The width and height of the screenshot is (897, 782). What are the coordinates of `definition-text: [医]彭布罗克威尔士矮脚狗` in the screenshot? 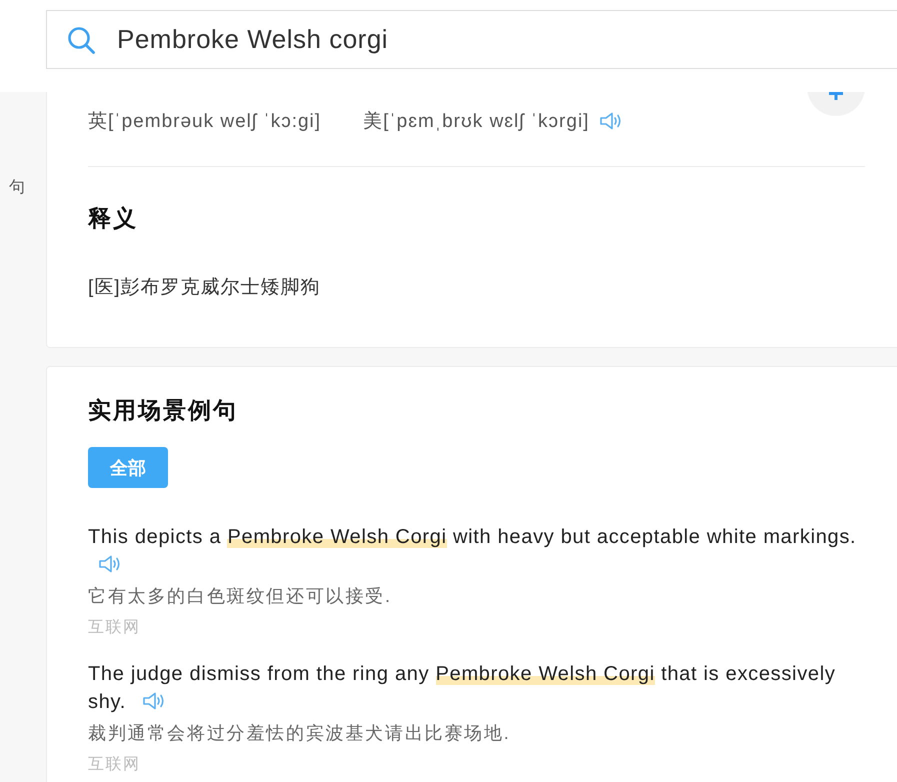 It's located at (205, 288).